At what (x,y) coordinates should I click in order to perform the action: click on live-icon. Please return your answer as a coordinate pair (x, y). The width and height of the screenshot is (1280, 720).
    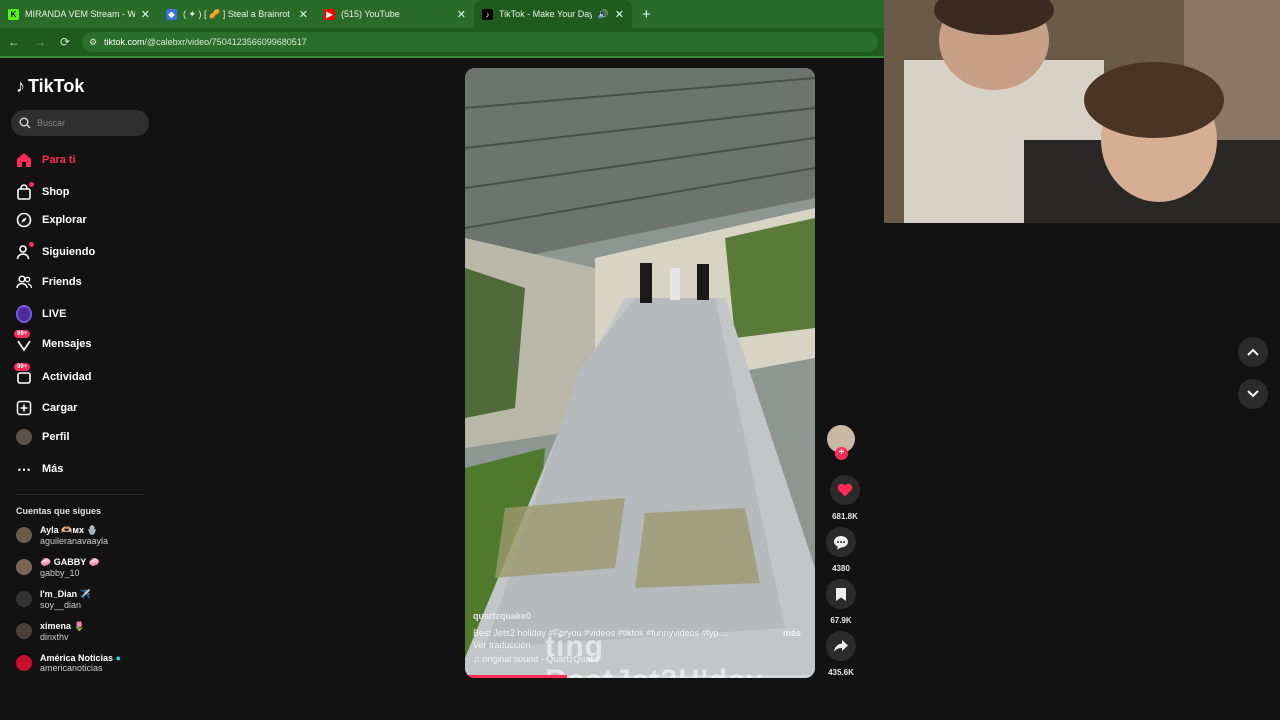
    Looking at the image, I should click on (24, 314).